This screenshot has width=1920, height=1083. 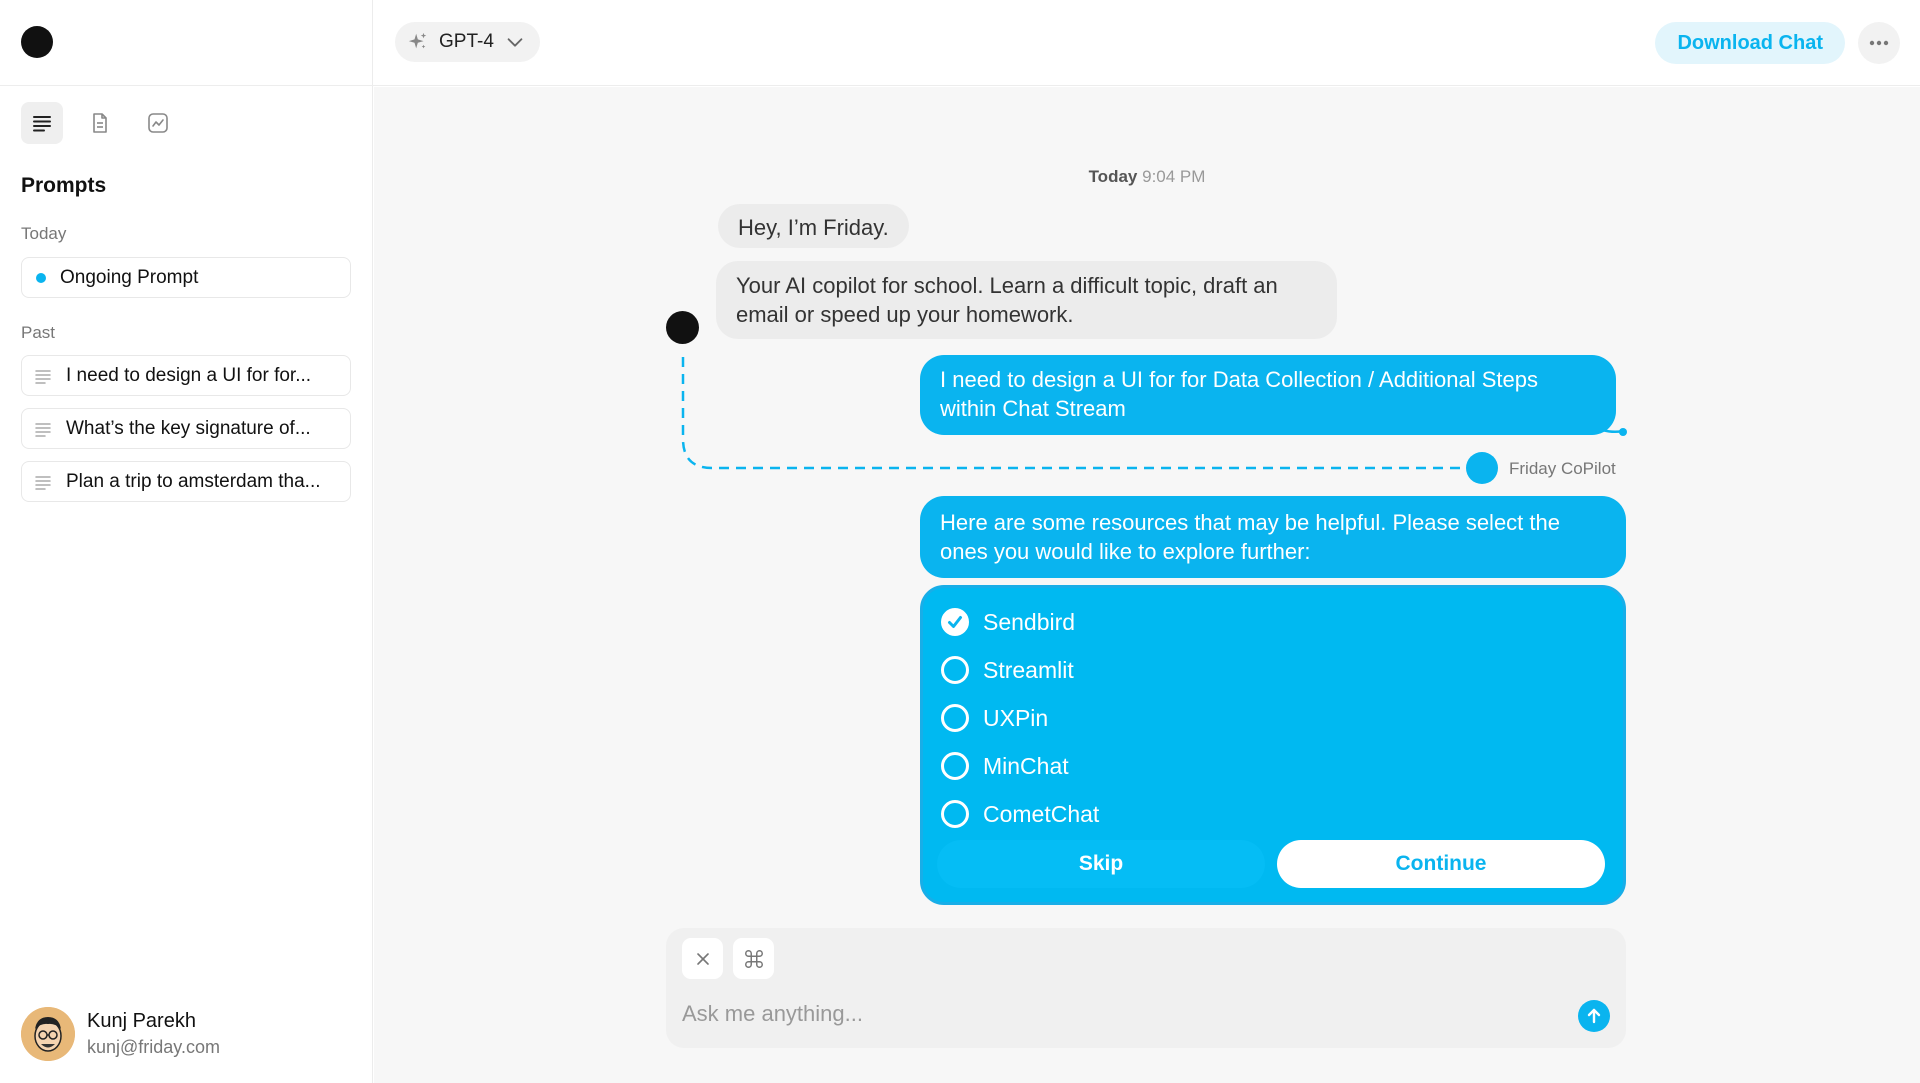 I want to click on model-name: GPT-4, so click(x=466, y=41).